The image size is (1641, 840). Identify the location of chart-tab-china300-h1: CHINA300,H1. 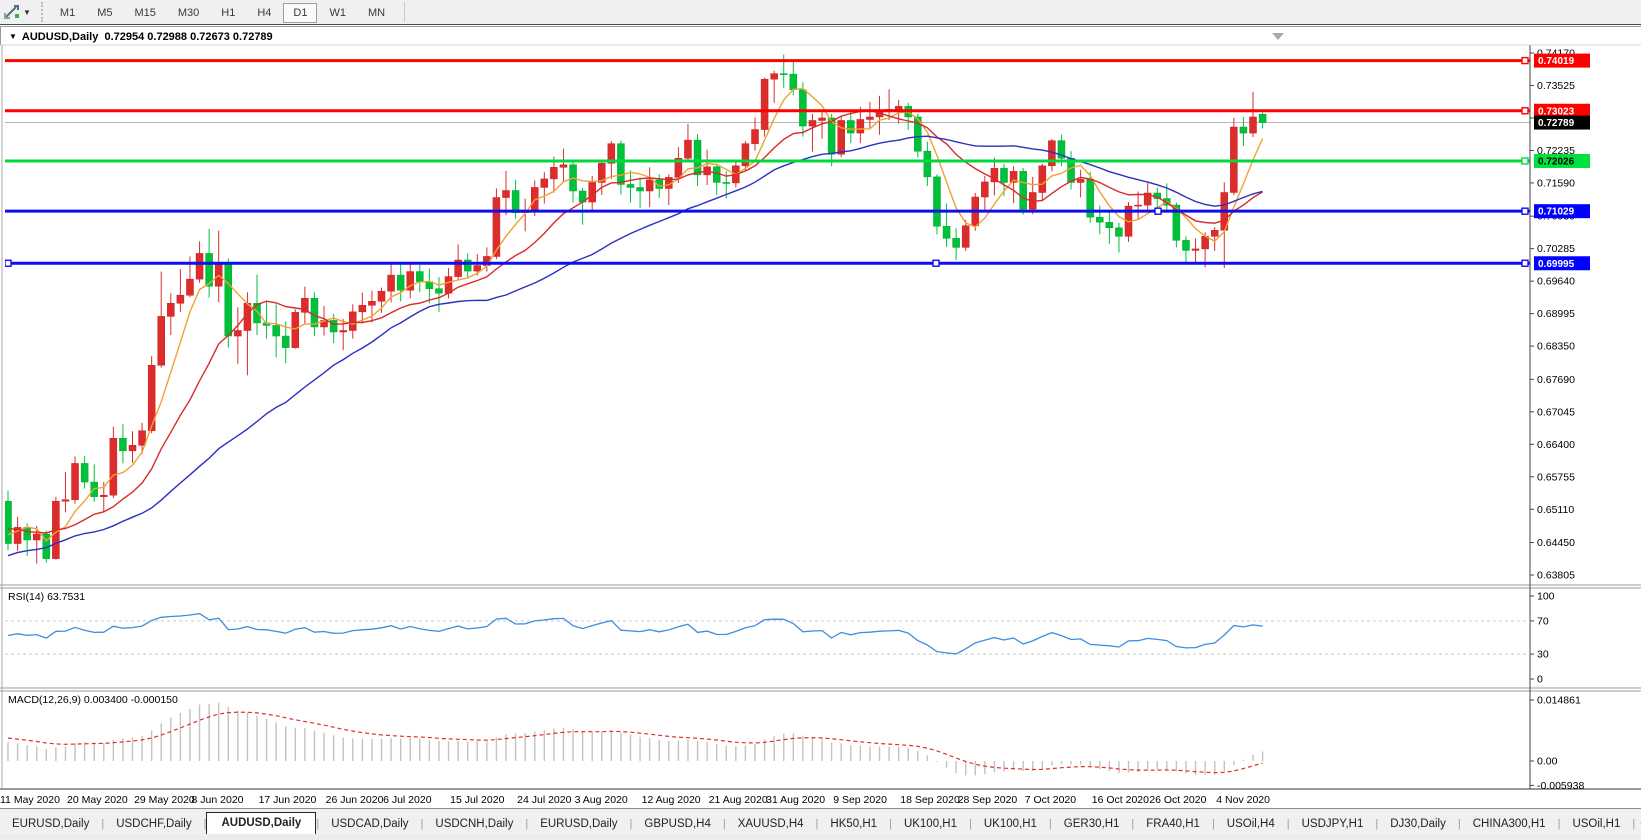
(1509, 824).